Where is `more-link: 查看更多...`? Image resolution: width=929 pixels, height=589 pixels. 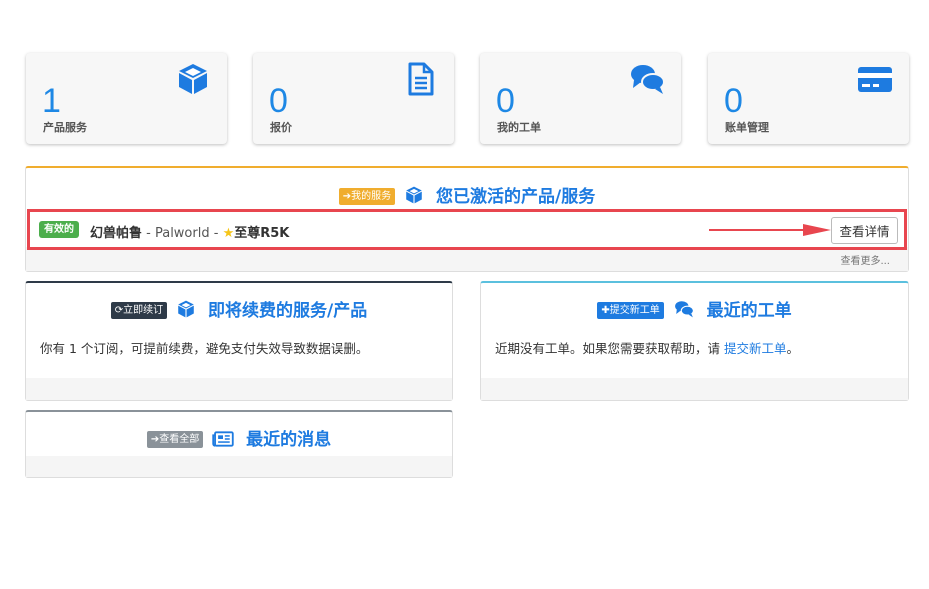
more-link: 查看更多... is located at coordinates (865, 259).